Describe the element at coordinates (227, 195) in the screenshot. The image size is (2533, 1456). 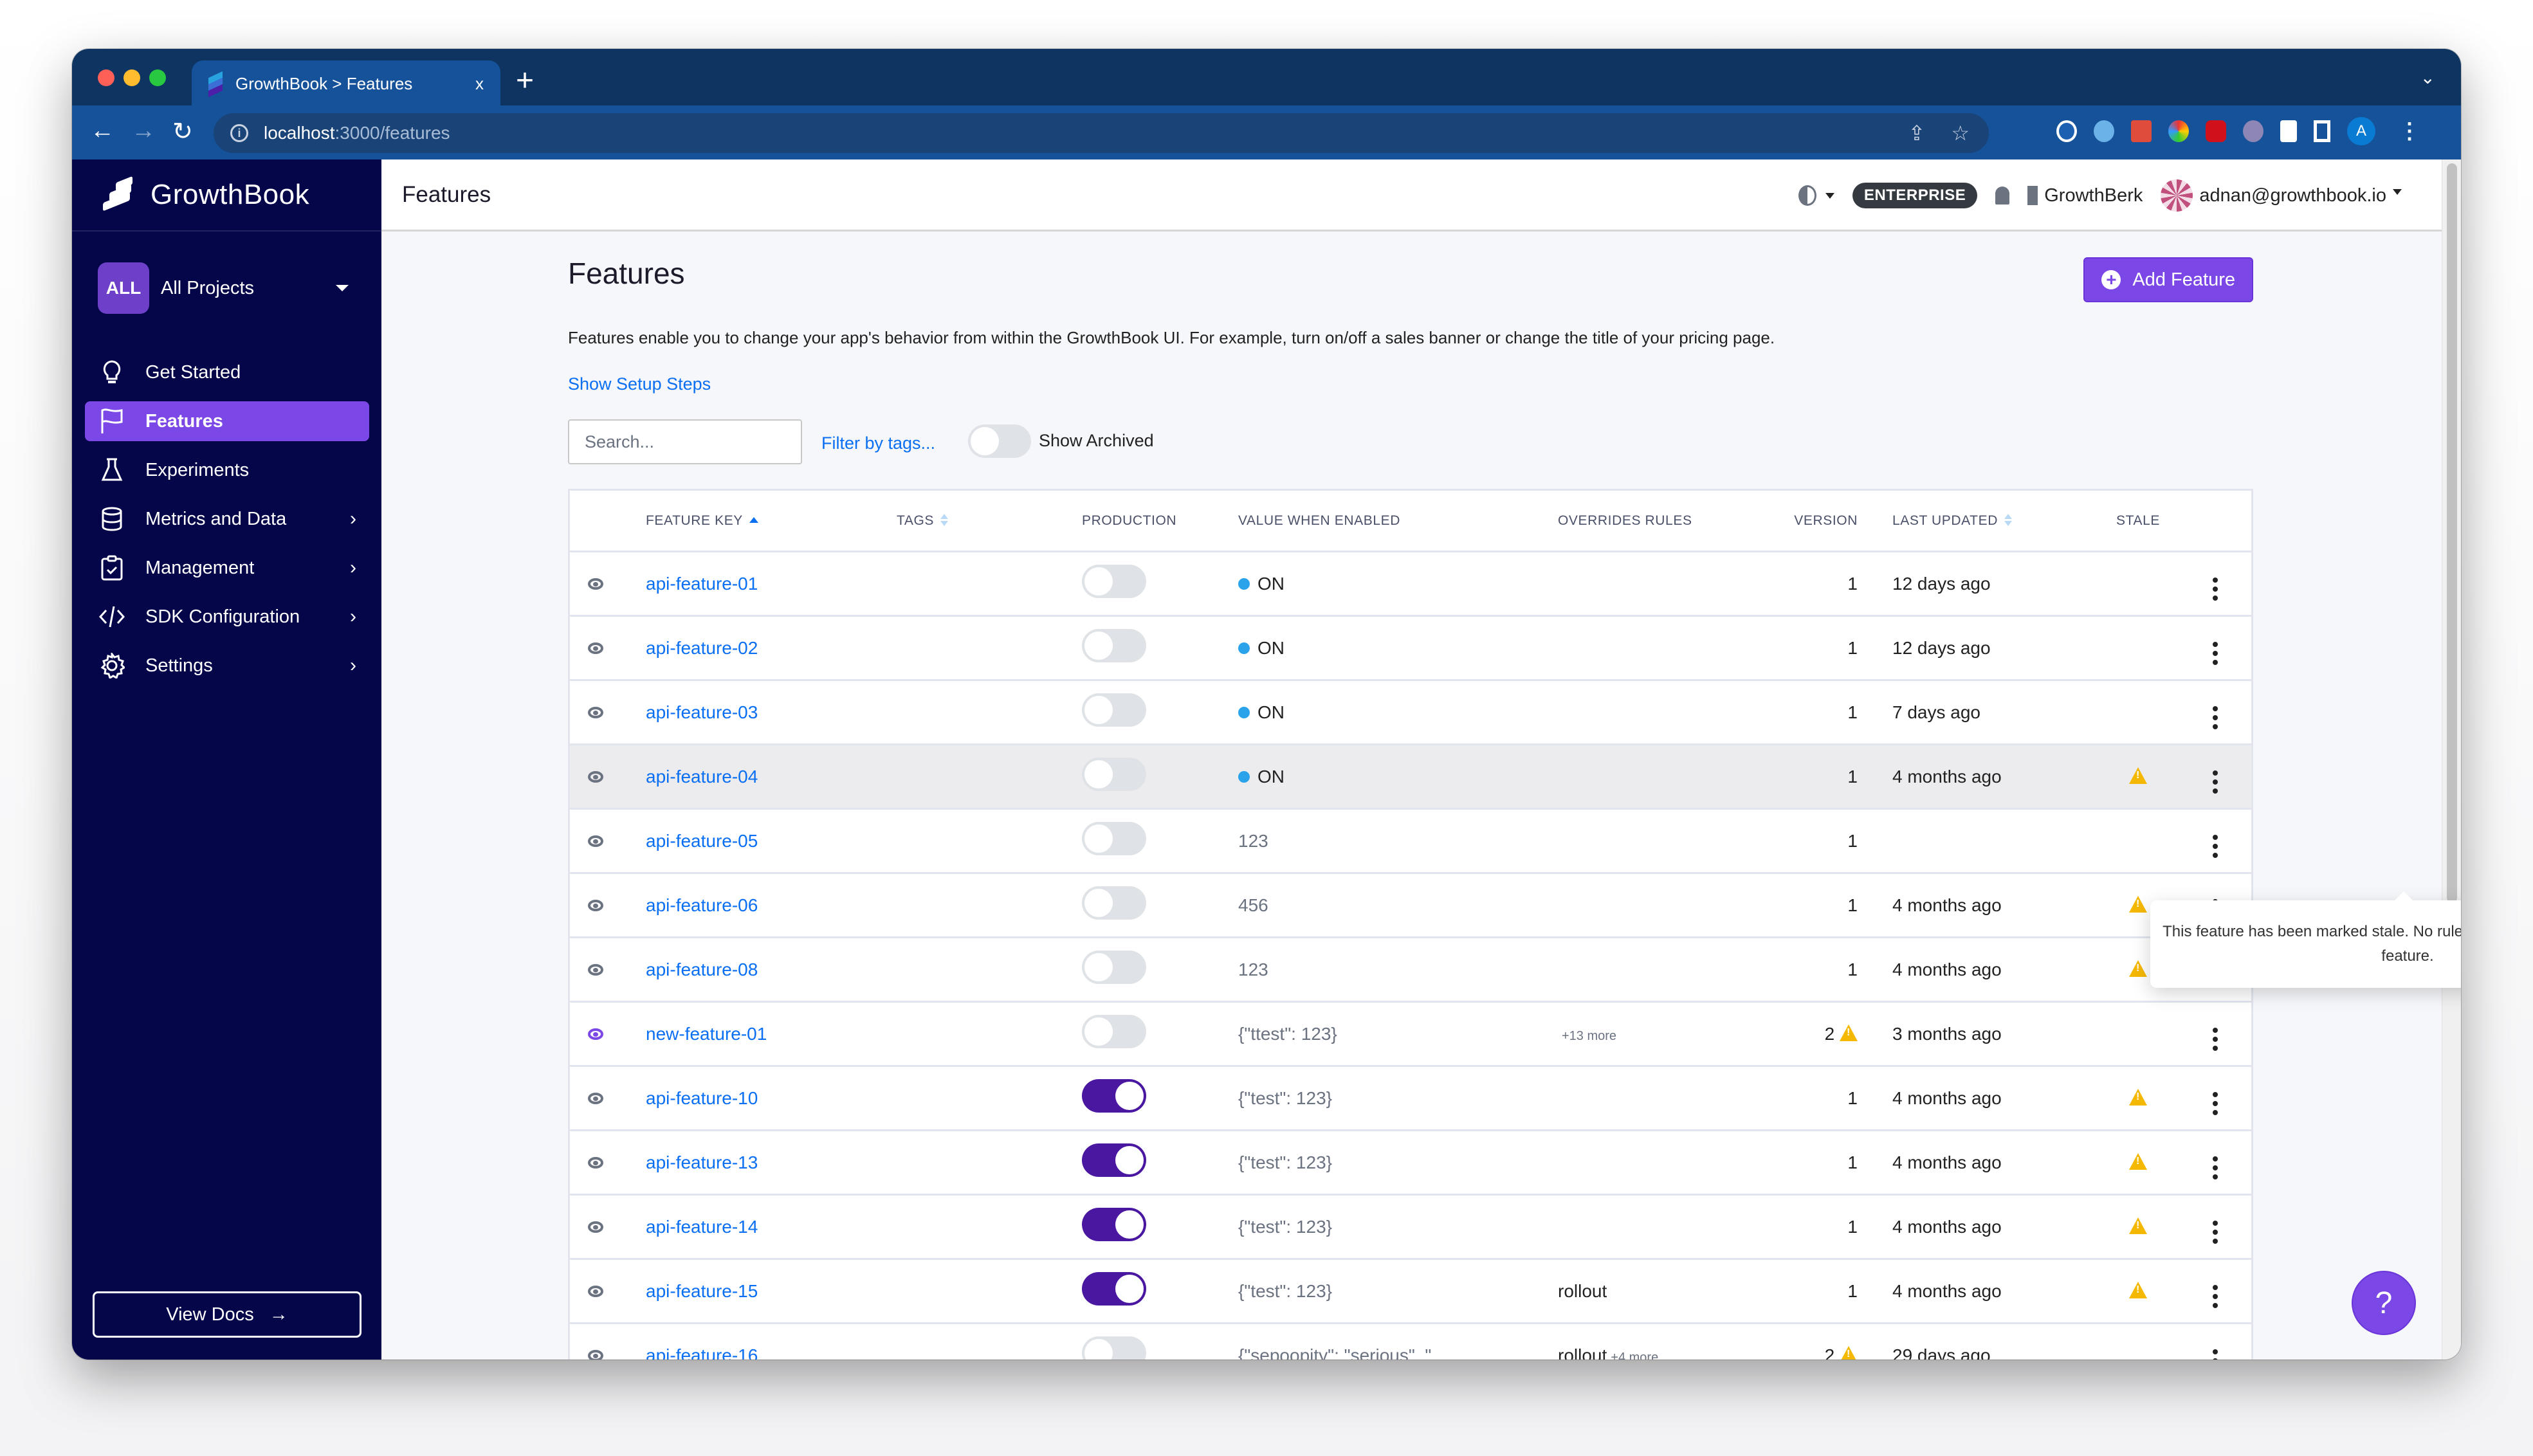
I see `logo: GrowthBook` at that location.